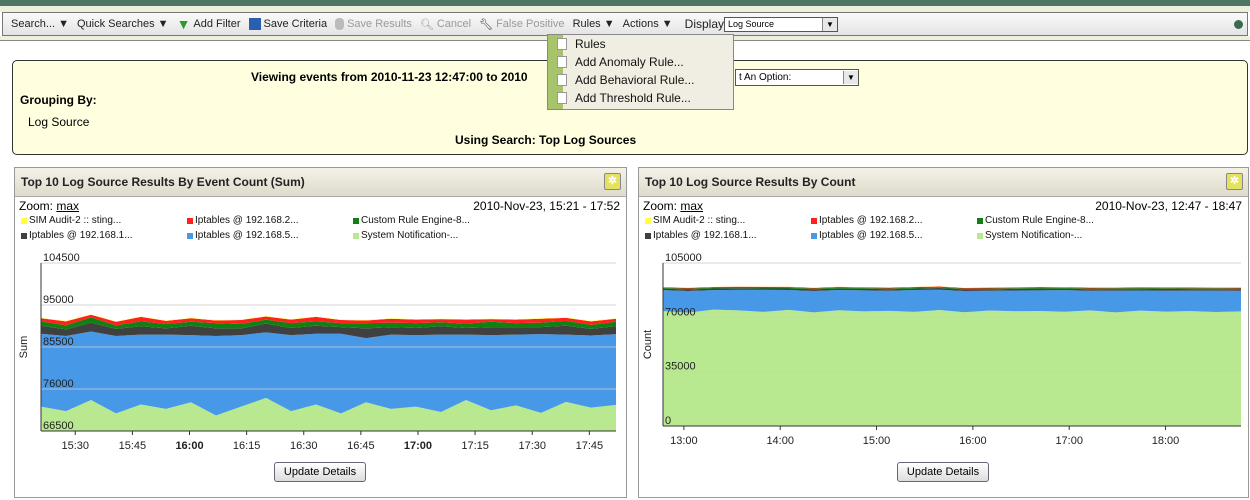  What do you see at coordinates (133, 446) in the screenshot?
I see `x-tick-label: 15:45` at bounding box center [133, 446].